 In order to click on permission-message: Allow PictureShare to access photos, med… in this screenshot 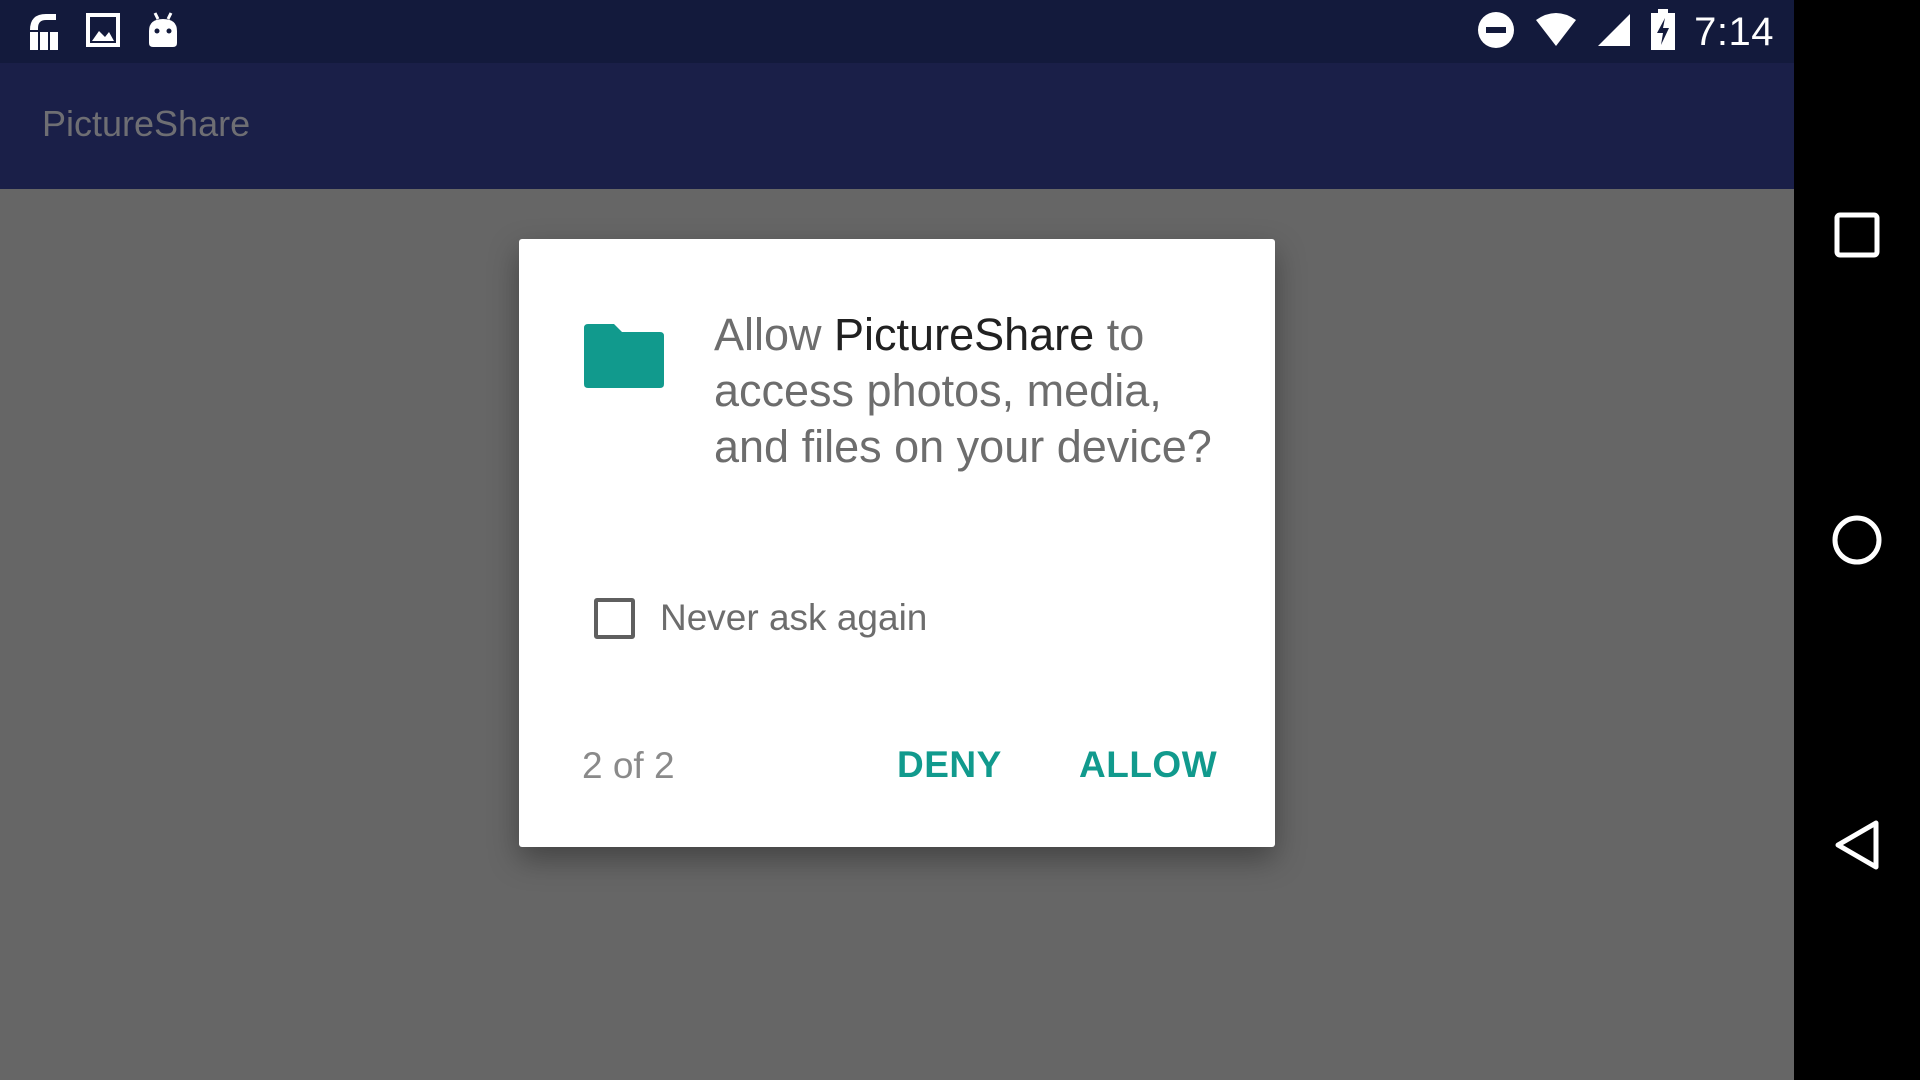, I will do `click(964, 391)`.